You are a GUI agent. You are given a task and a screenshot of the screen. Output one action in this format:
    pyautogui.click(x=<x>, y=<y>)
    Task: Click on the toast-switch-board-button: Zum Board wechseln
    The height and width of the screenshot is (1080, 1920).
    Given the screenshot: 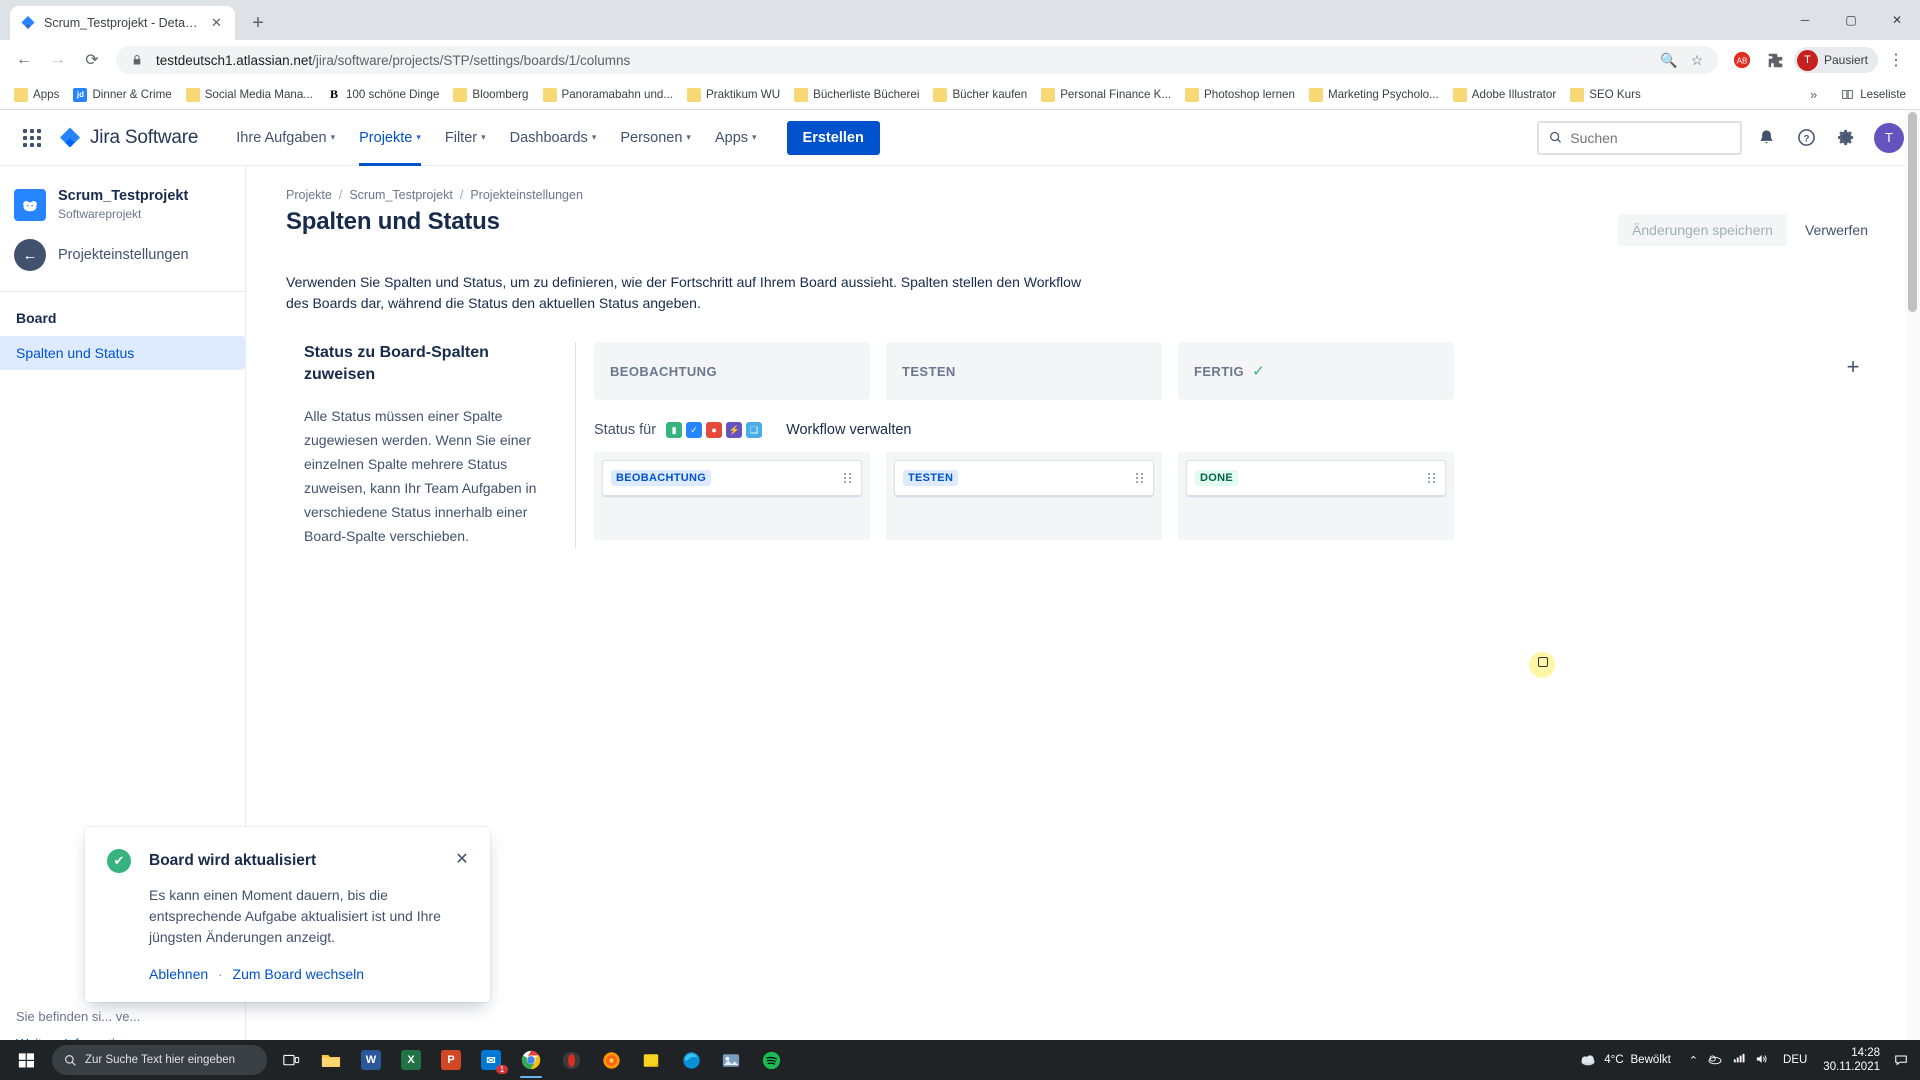 What is the action you would take?
    pyautogui.click(x=299, y=974)
    